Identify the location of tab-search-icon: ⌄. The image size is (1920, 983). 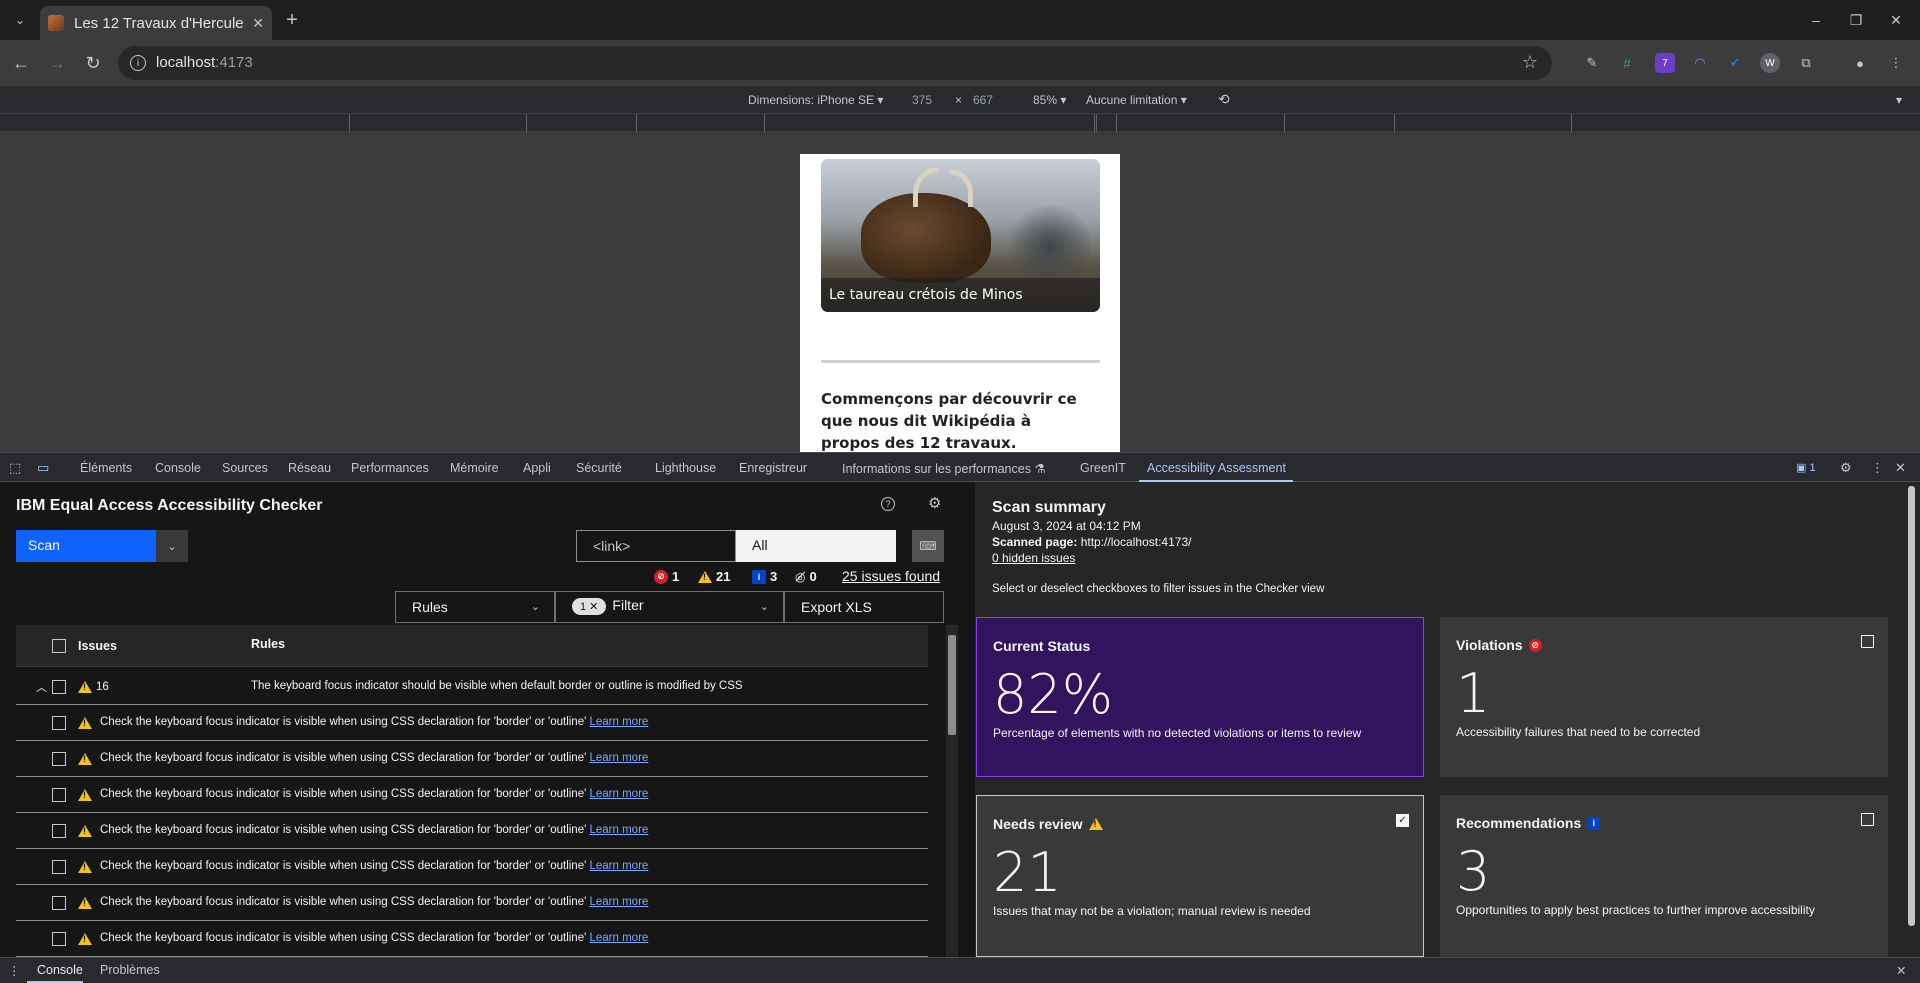
(20, 20).